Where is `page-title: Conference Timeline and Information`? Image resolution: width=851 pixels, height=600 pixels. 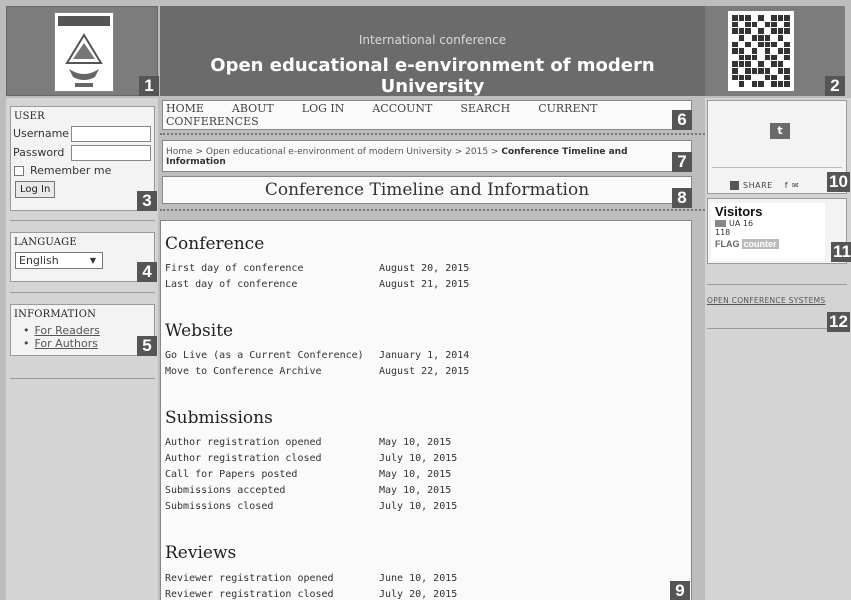 page-title: Conference Timeline and Information is located at coordinates (427, 190).